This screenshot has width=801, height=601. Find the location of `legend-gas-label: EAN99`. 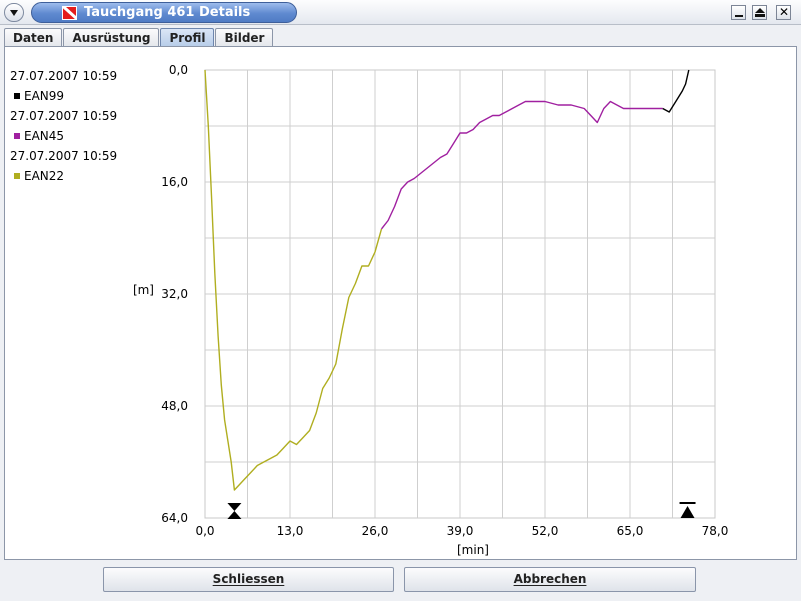

legend-gas-label: EAN99 is located at coordinates (44, 96).